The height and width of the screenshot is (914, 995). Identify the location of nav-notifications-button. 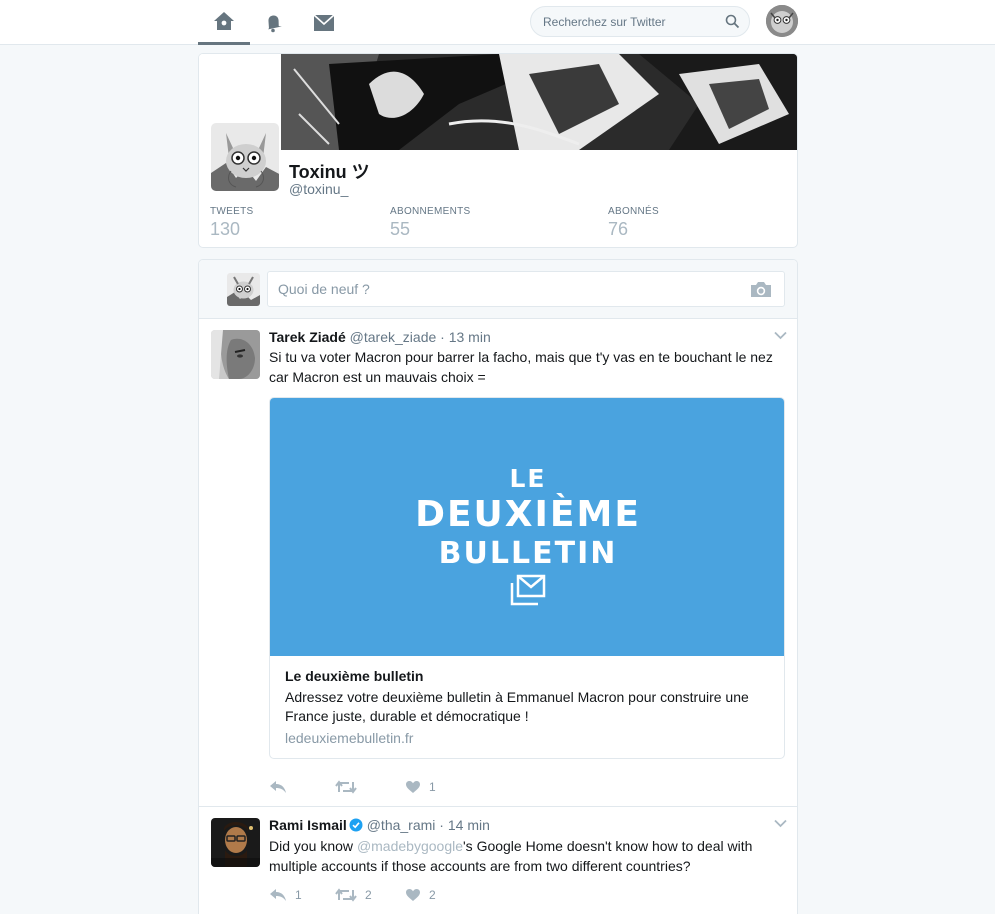
(274, 22).